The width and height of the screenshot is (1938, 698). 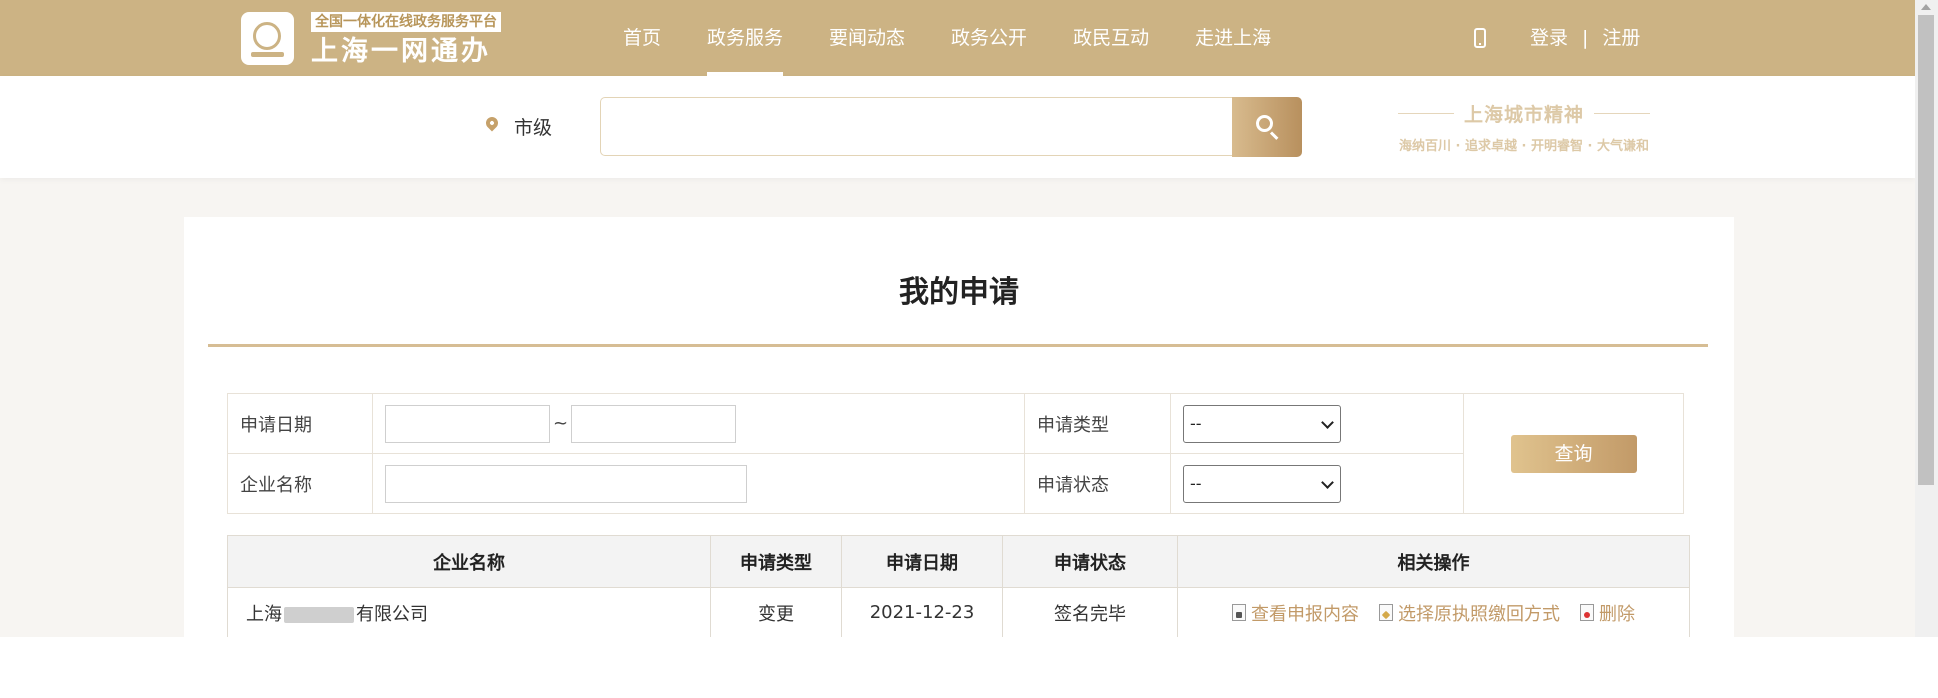 I want to click on scrollbar-thumb, so click(x=1926, y=250).